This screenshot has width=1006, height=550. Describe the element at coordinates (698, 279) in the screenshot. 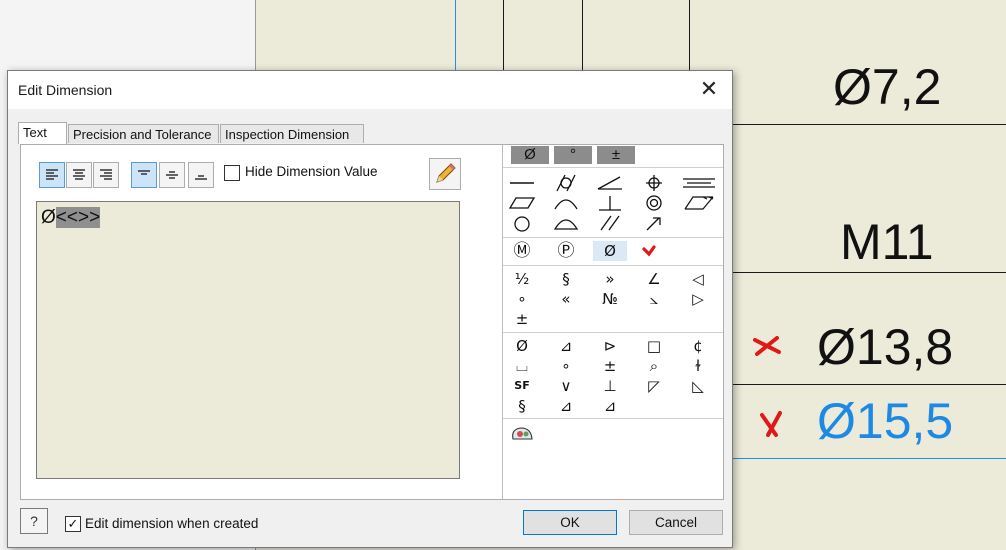

I see `symbol-item: ◁` at that location.